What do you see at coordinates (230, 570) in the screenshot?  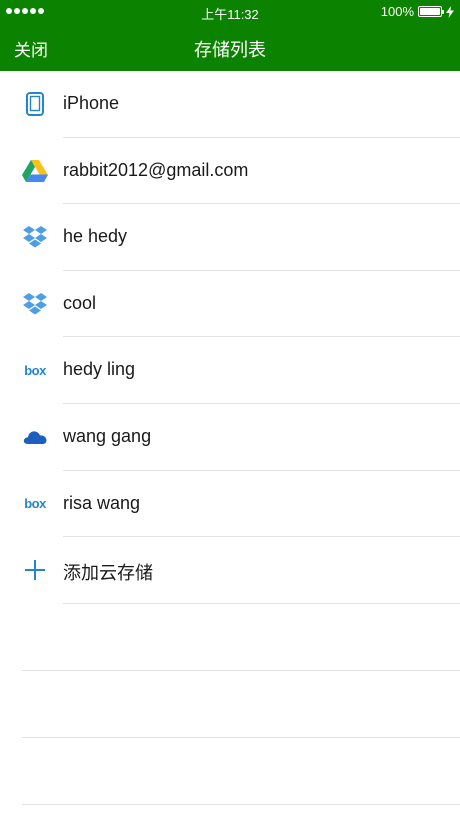 I see `add-cloud-storage-button: 添加云存储` at bounding box center [230, 570].